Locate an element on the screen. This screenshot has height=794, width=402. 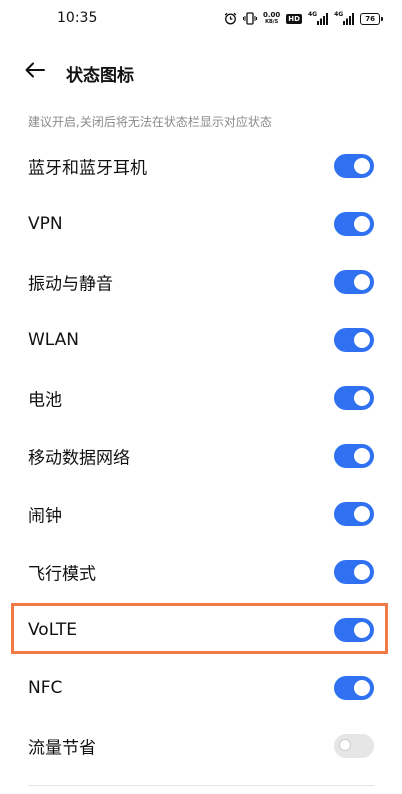
setting-label: WLAN is located at coordinates (54, 340).